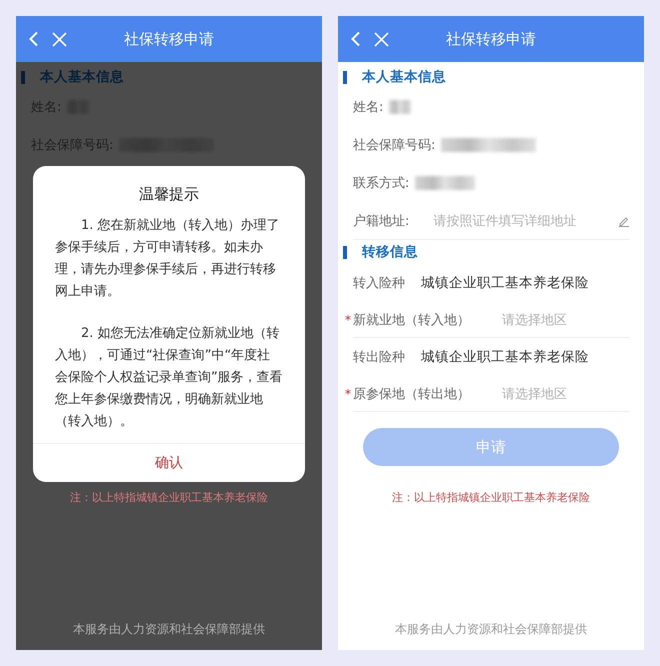  Describe the element at coordinates (169, 378) in the screenshot. I see `dialog-text: 2. 如您无法准确定位新就业地（转入地），可通过“社保查询”中“年度社会保险个人权益记录单查询”服务，查看您上年参保缴费情况，明确新就业地（转入地）。` at that location.